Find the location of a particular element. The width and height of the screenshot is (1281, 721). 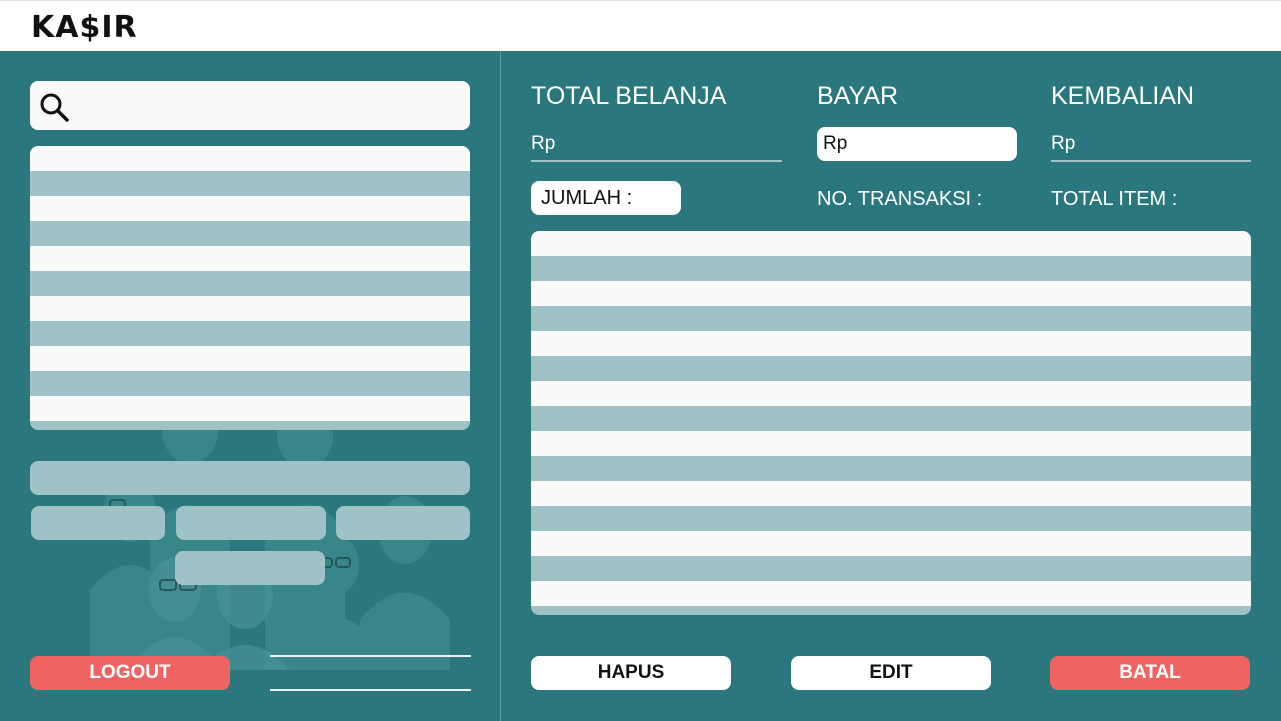

hapus-button: HAPUS is located at coordinates (631, 673).